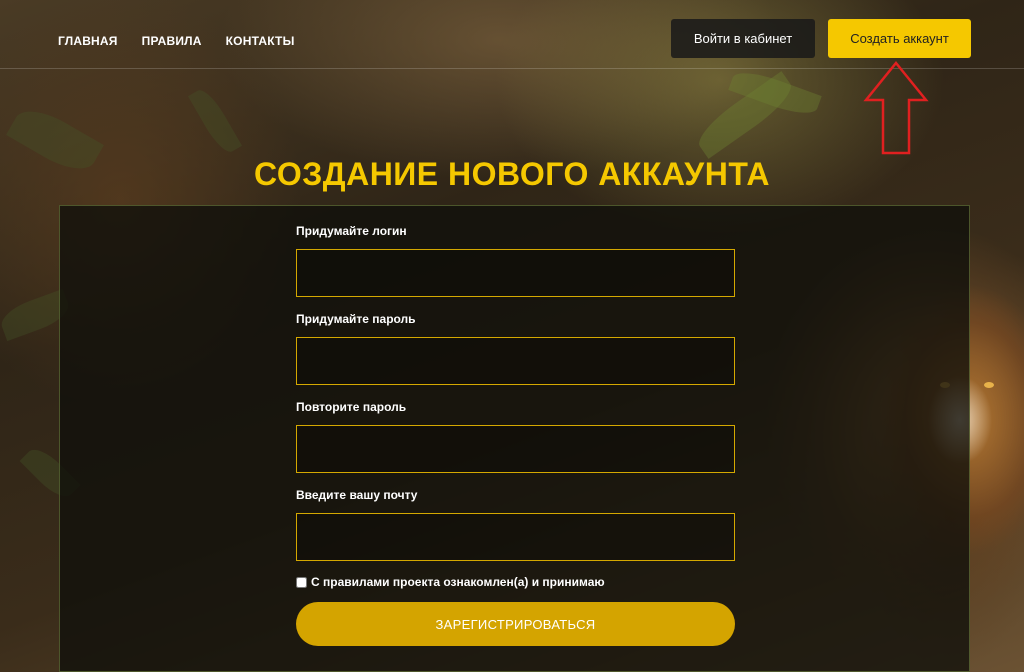 The height and width of the screenshot is (672, 1024). What do you see at coordinates (351, 407) in the screenshot?
I see `password-repeat-label: Повторите пароль` at bounding box center [351, 407].